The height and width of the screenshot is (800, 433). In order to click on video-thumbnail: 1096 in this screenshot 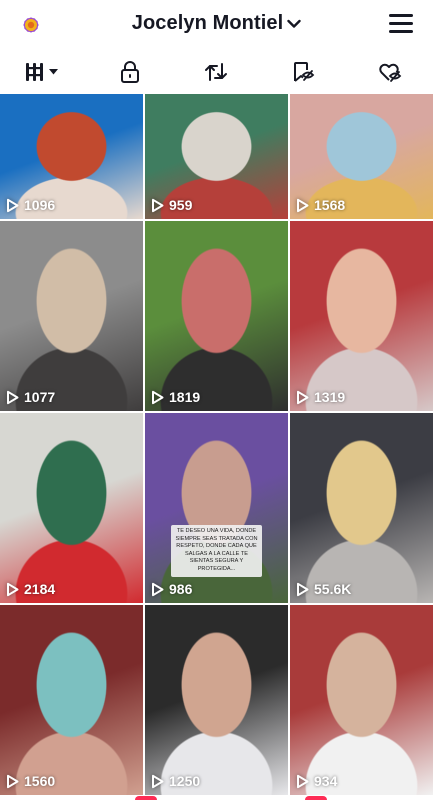, I will do `click(71, 156)`.